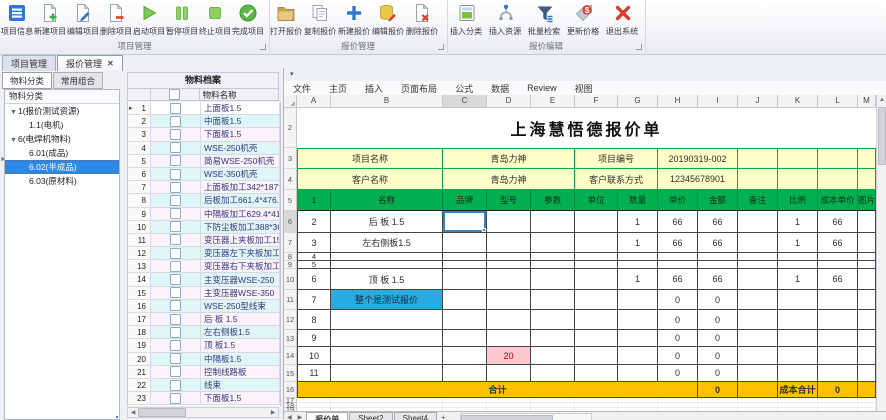  What do you see at coordinates (290, 373) in the screenshot?
I see `row-header-15: 15` at bounding box center [290, 373].